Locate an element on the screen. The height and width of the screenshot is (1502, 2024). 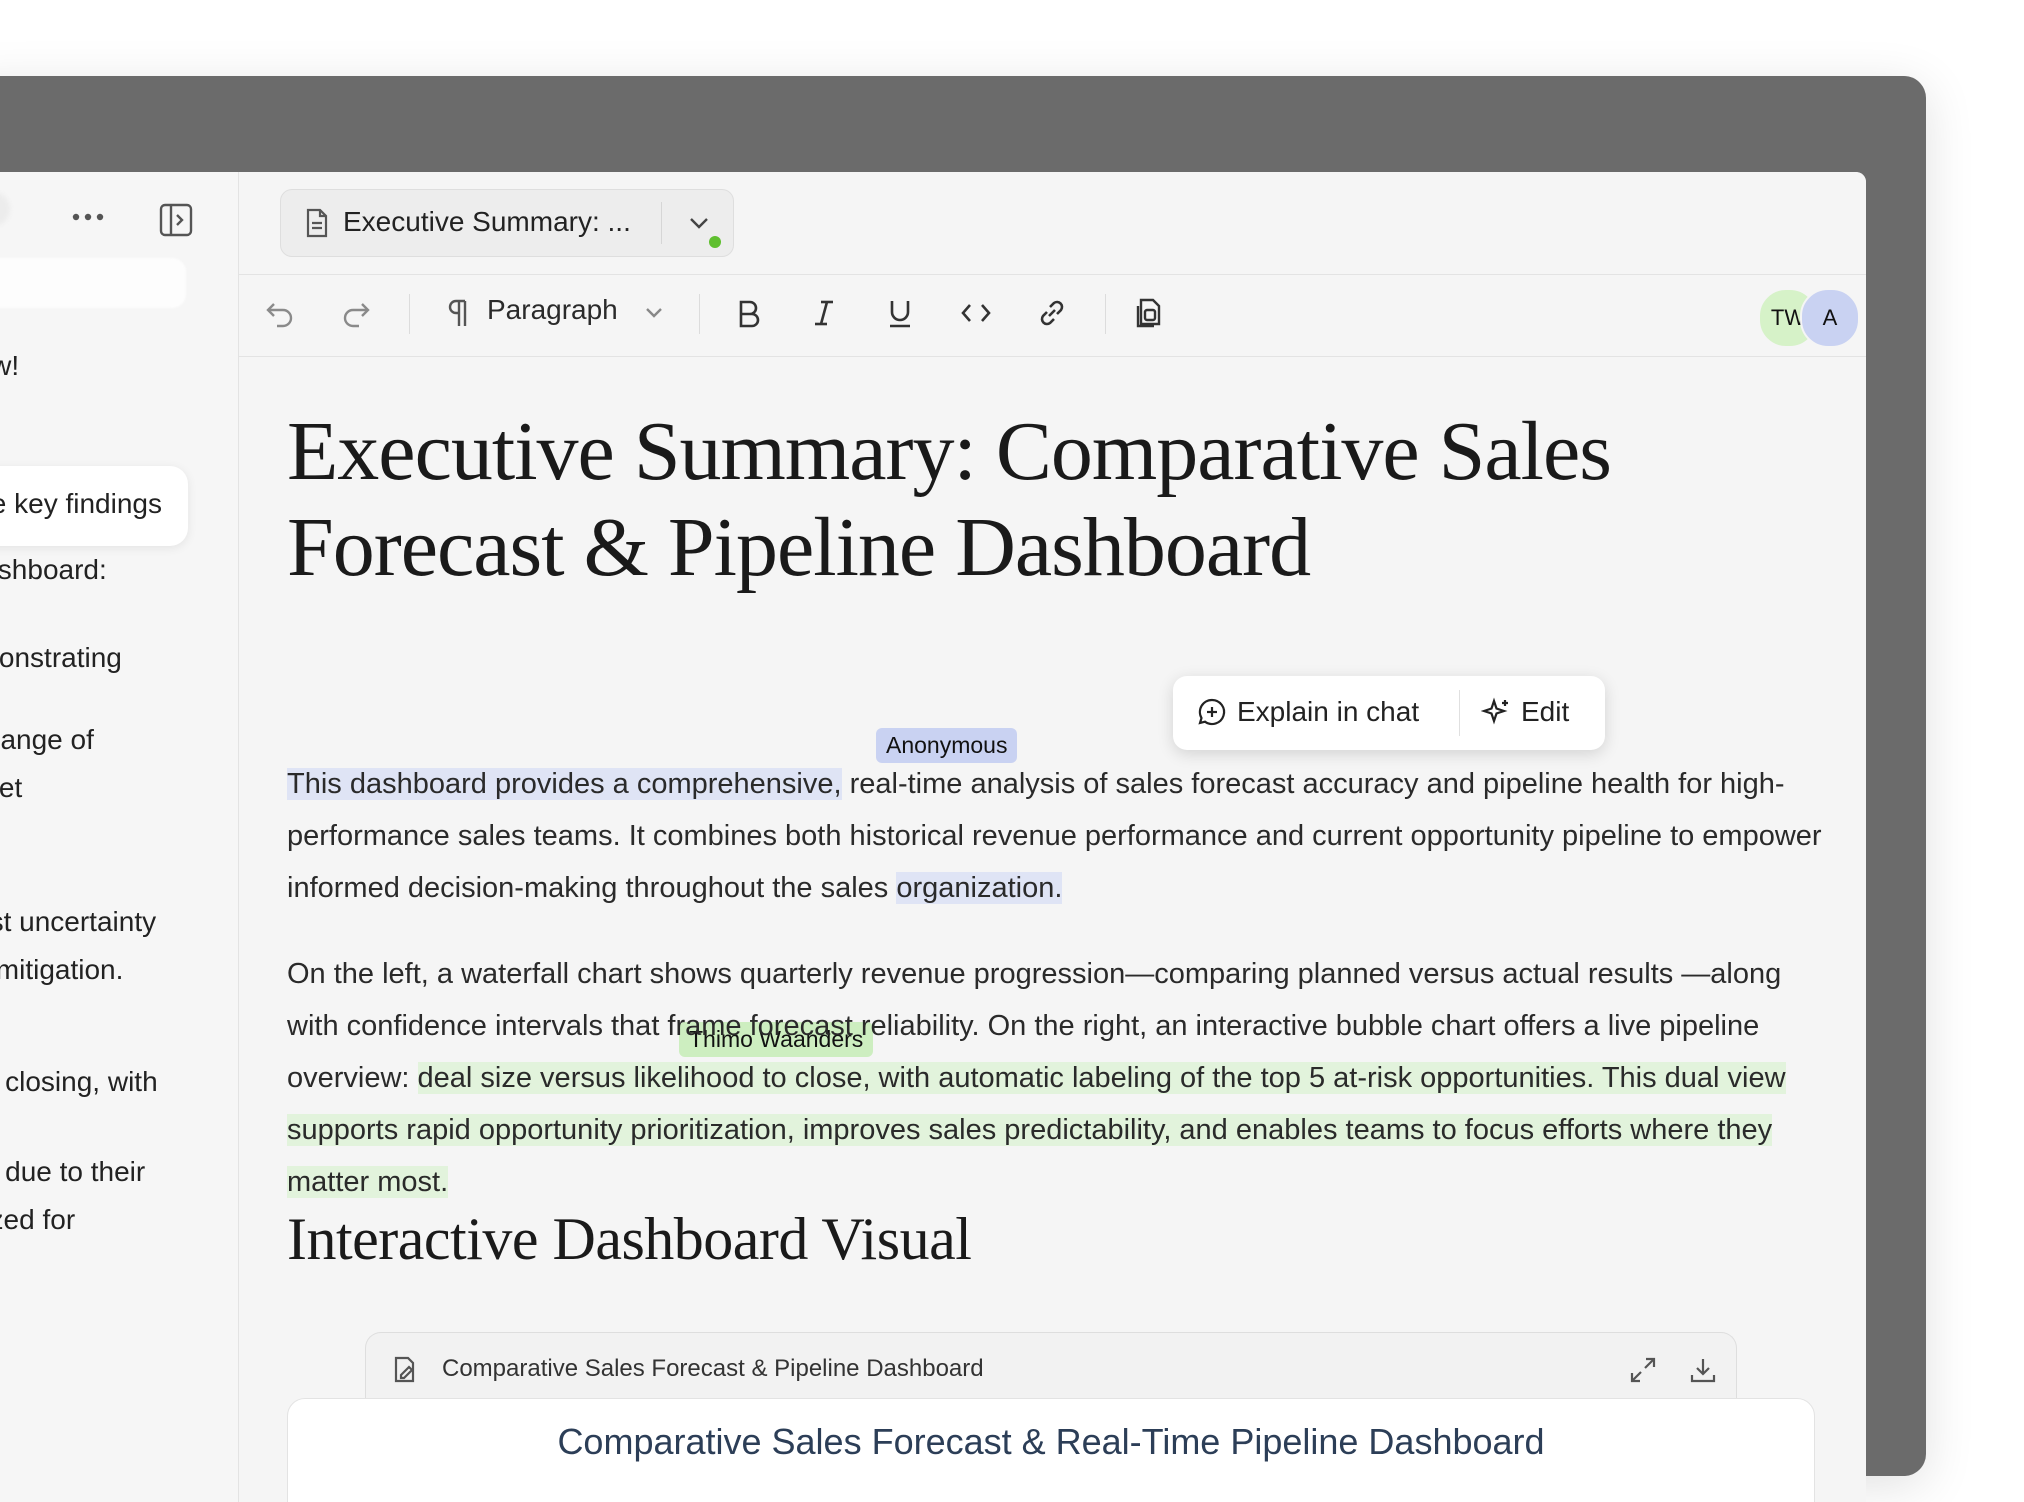
pilcrow-icon is located at coordinates (458, 313).